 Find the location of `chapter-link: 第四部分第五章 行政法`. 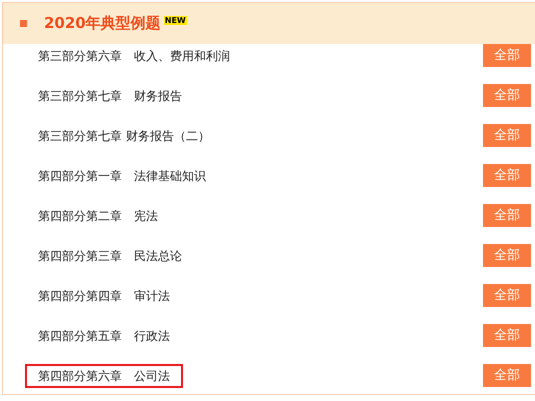

chapter-link: 第四部分第五章 行政法 is located at coordinates (104, 336).